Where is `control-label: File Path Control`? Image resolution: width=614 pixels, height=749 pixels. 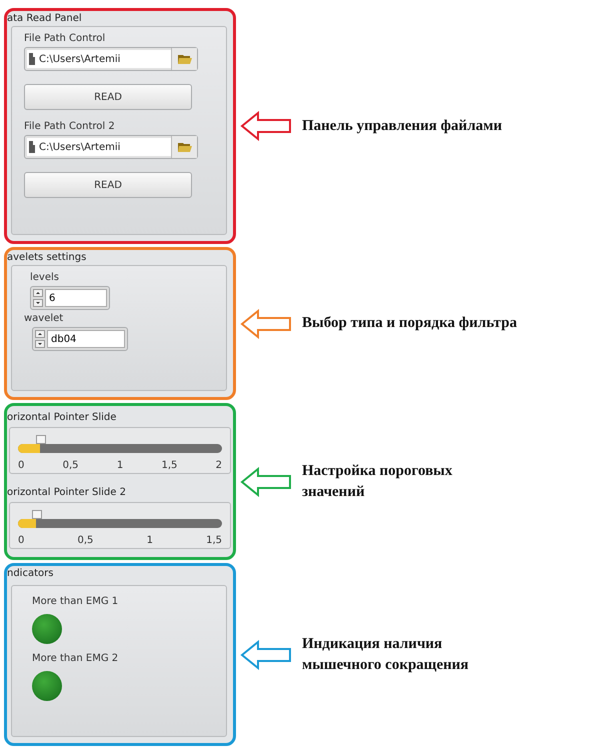
control-label: File Path Control is located at coordinates (65, 38).